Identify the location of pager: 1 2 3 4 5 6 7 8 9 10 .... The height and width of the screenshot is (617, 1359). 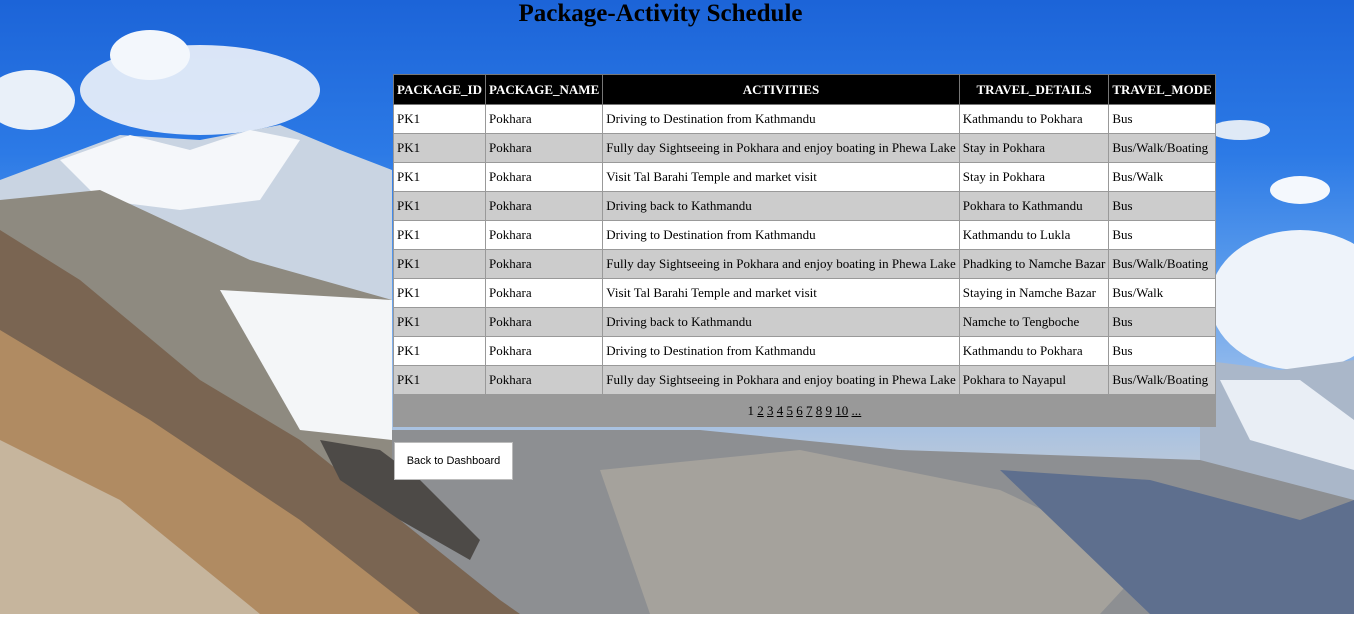
(804, 410).